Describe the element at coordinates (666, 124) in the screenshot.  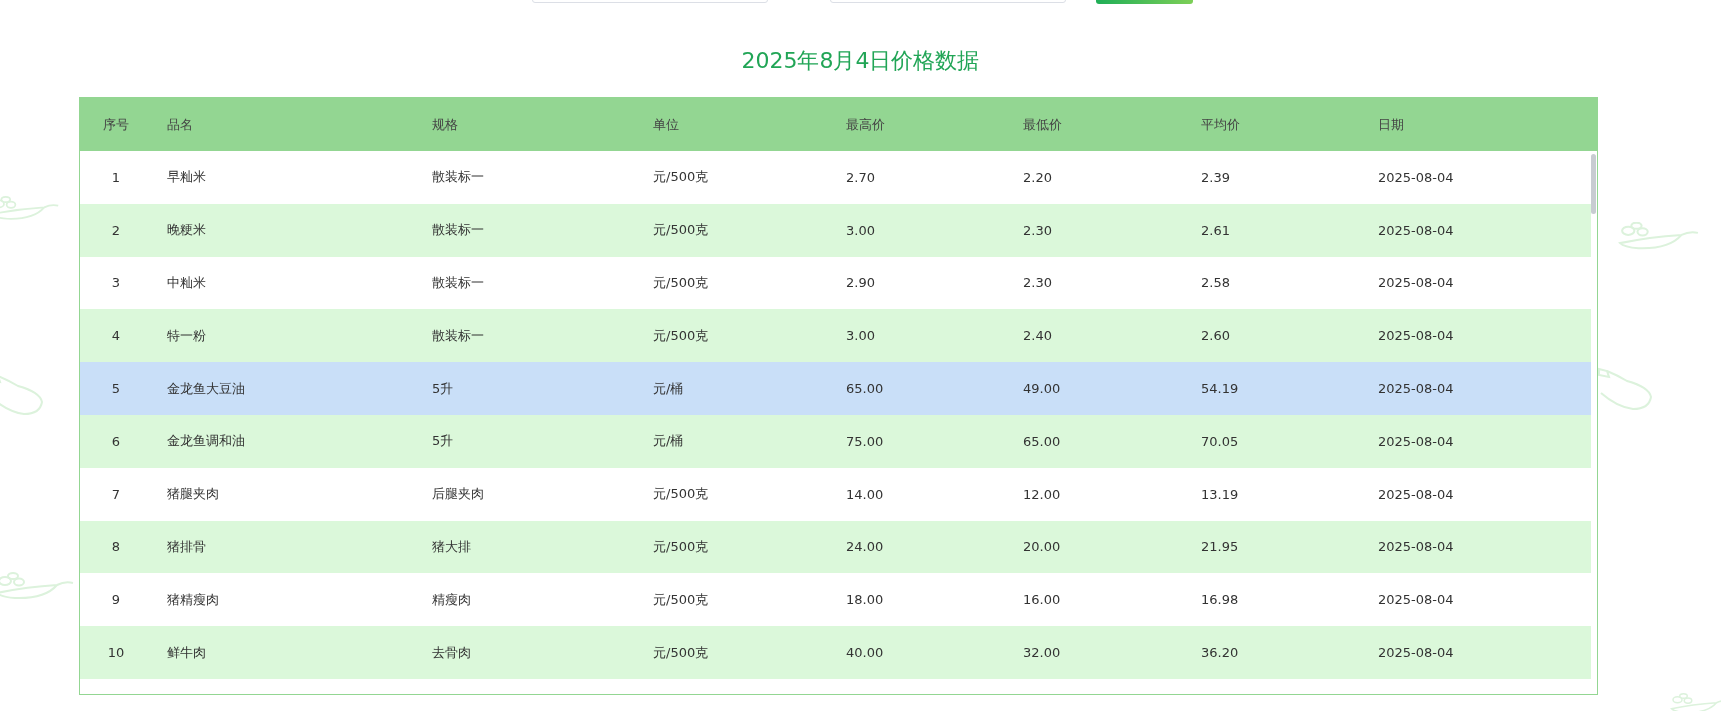
I see `column-header: 单位` at that location.